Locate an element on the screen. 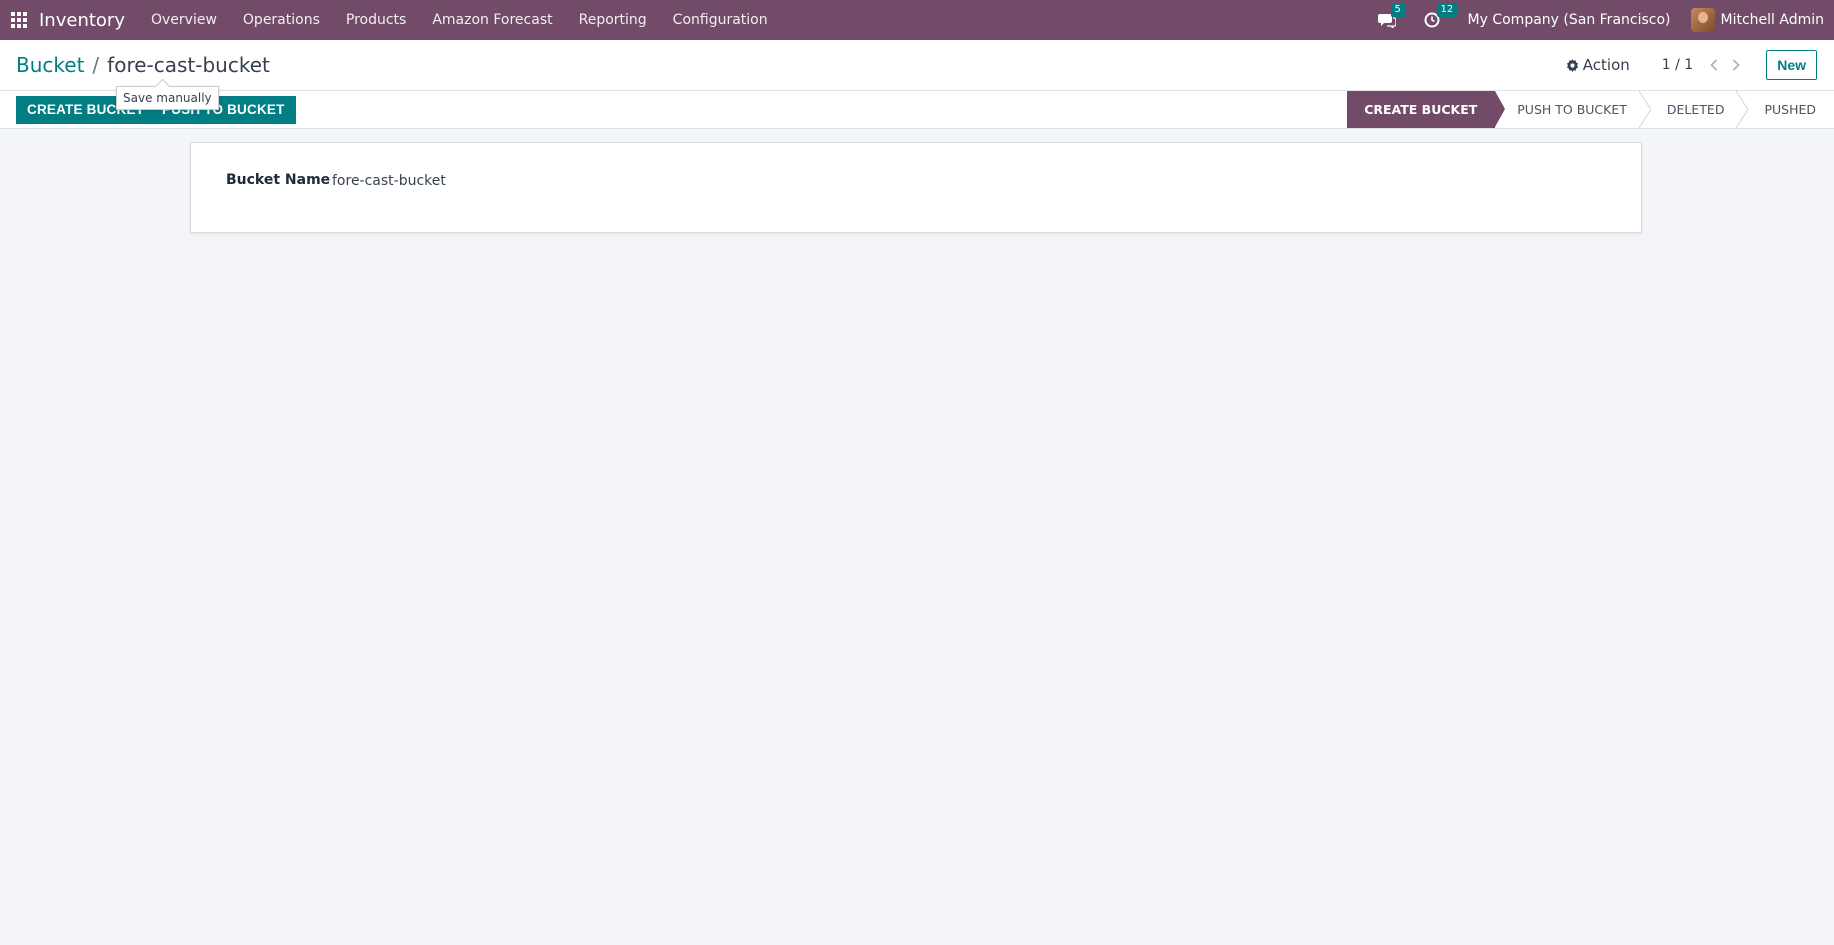 Image resolution: width=1834 pixels, height=945 pixels. activities-button: 12 is located at coordinates (1441, 15).